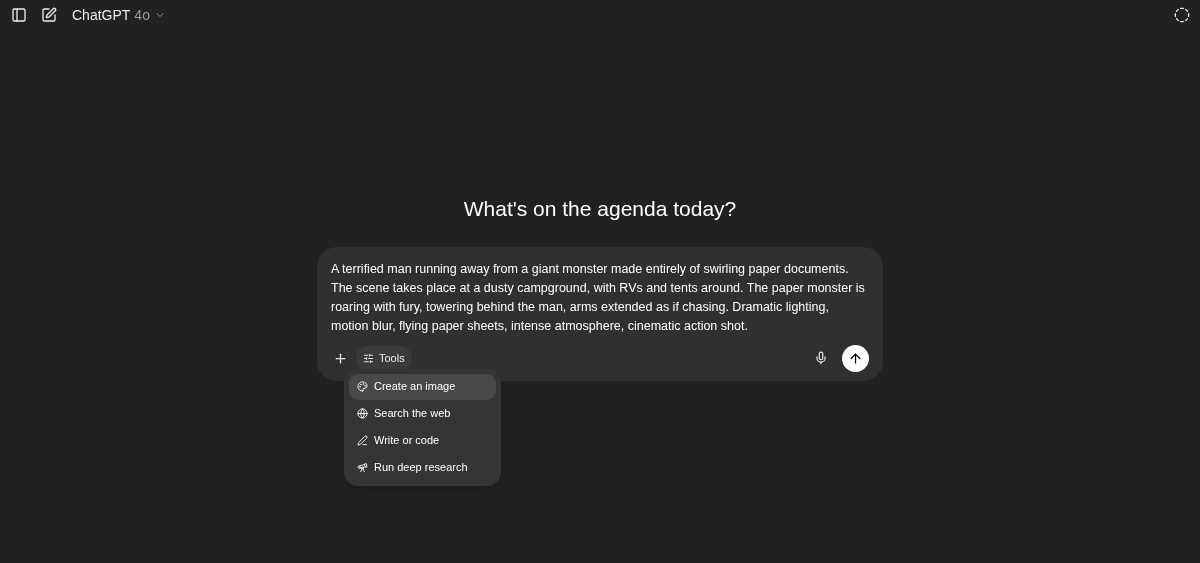 Image resolution: width=1200 pixels, height=563 pixels. Describe the element at coordinates (600, 209) in the screenshot. I see `page-heading: What's on the agenda today?` at that location.